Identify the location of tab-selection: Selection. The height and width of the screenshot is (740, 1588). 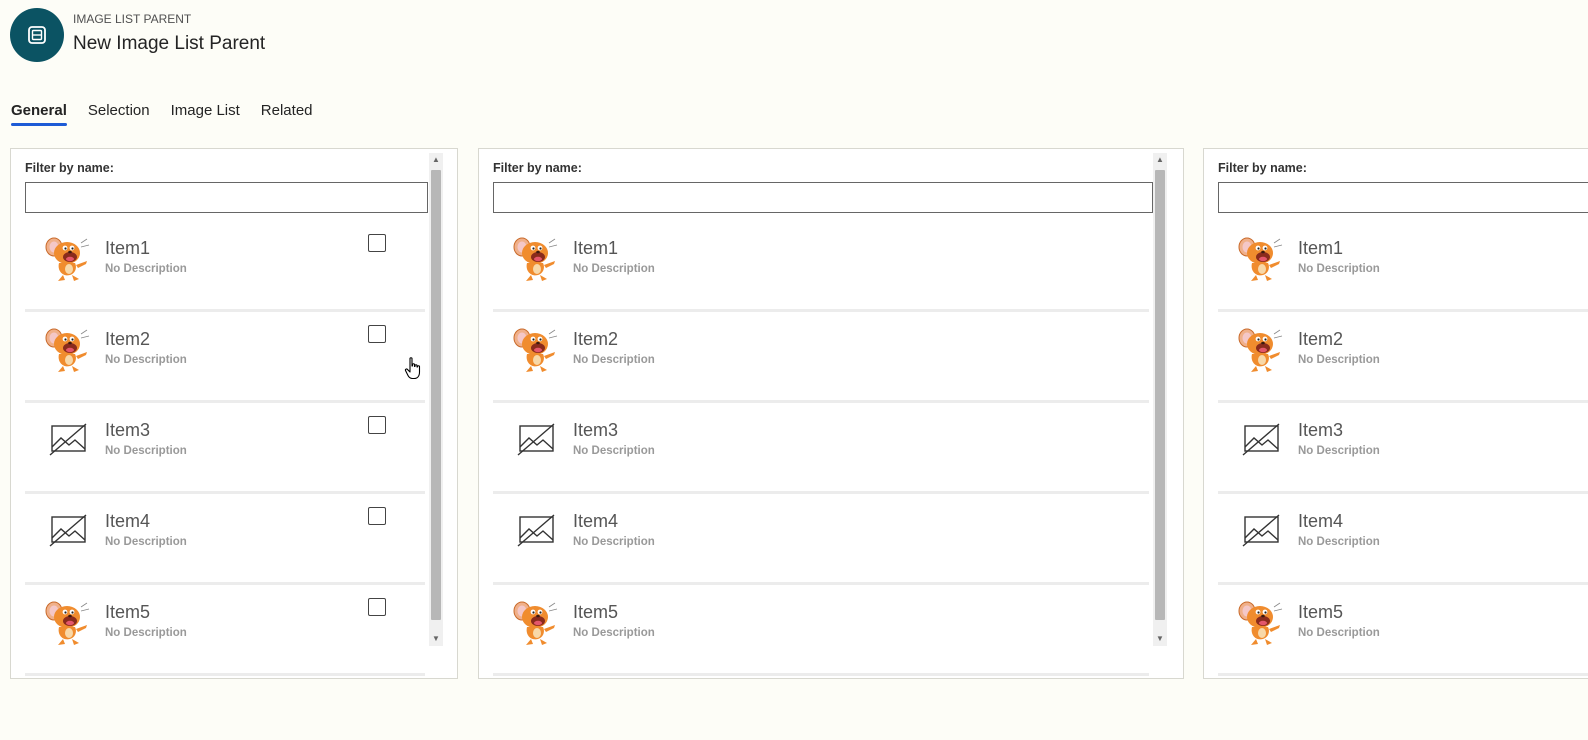
(119, 114).